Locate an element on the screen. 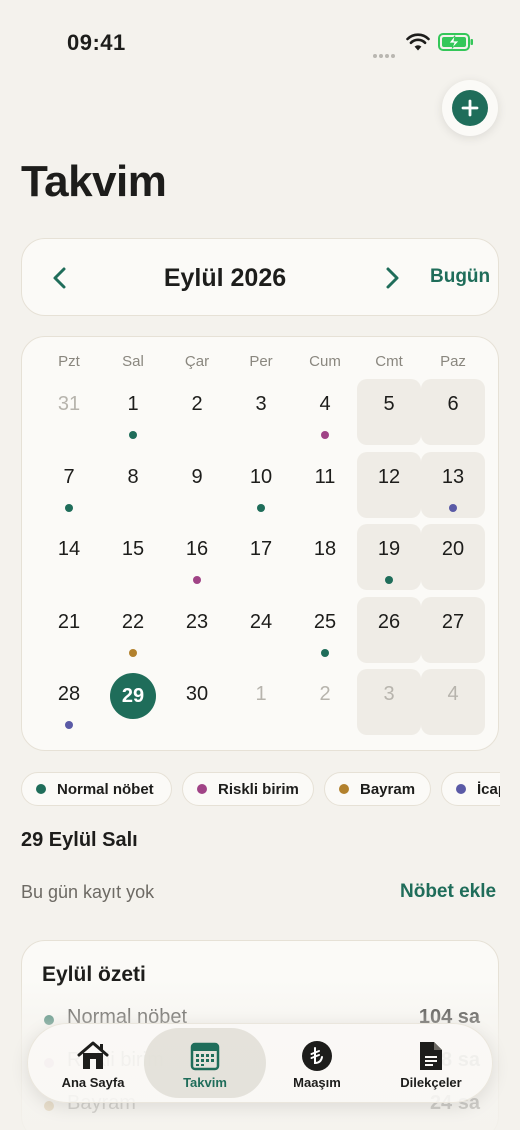 The height and width of the screenshot is (1130, 520). tab-label: Dilekçeler is located at coordinates (431, 1082).